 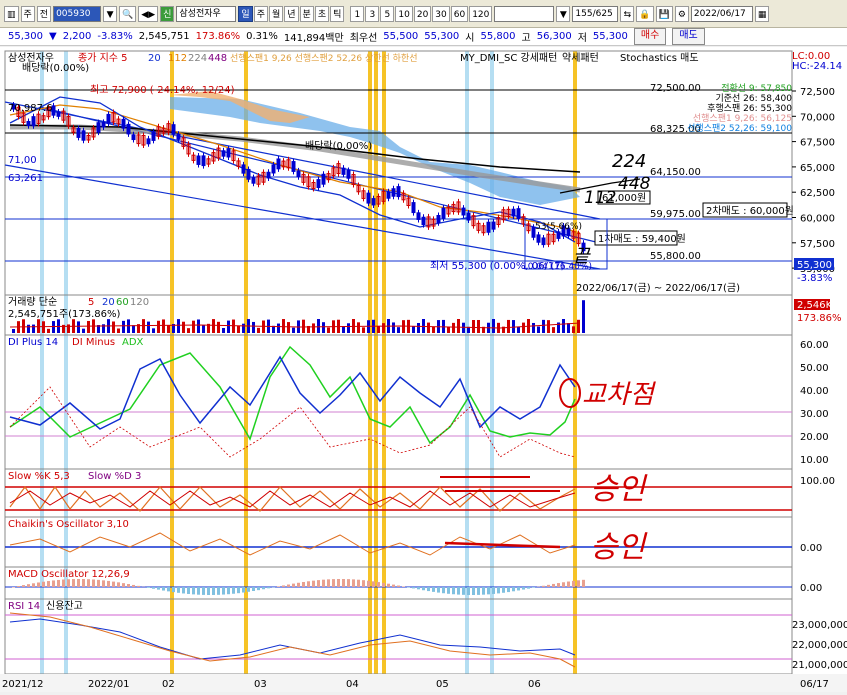 What do you see at coordinates (11, 14) in the screenshot?
I see `chart-type-icon: ▥` at bounding box center [11, 14].